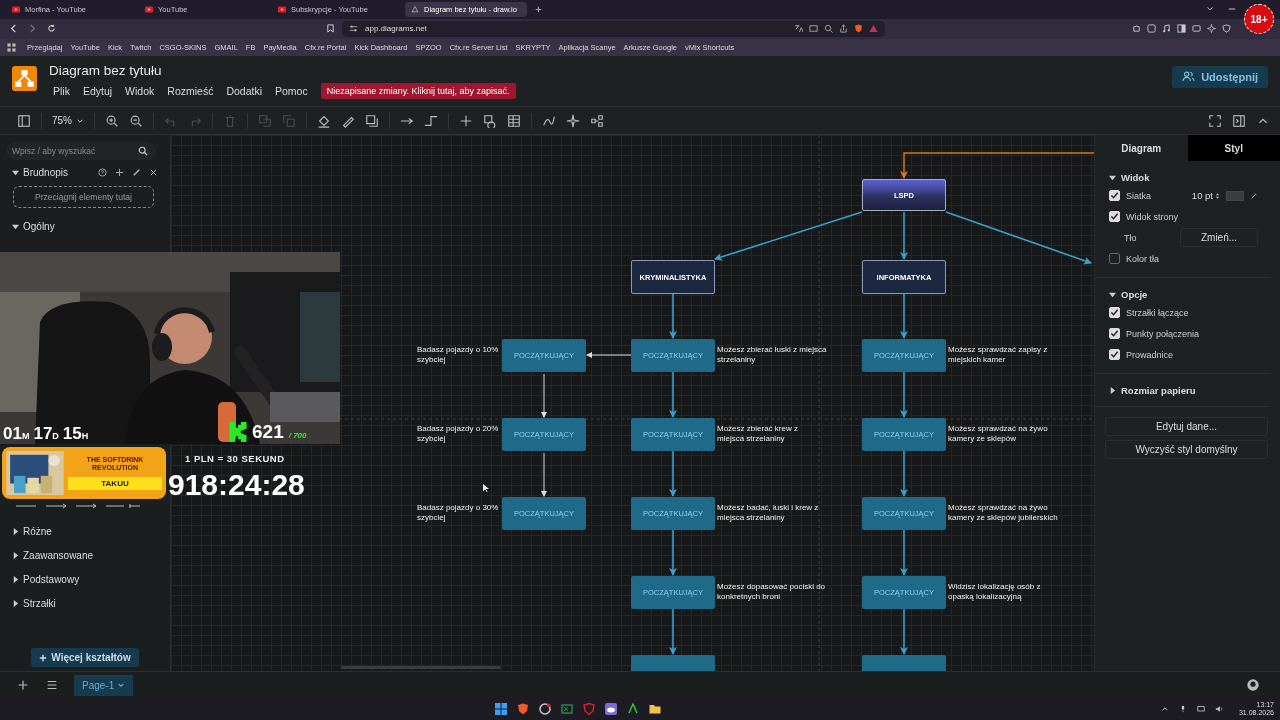 The height and width of the screenshot is (720, 1280). I want to click on node-note: Możesz sprawdzać zapisy z miejskich kamer, so click(1003, 354).